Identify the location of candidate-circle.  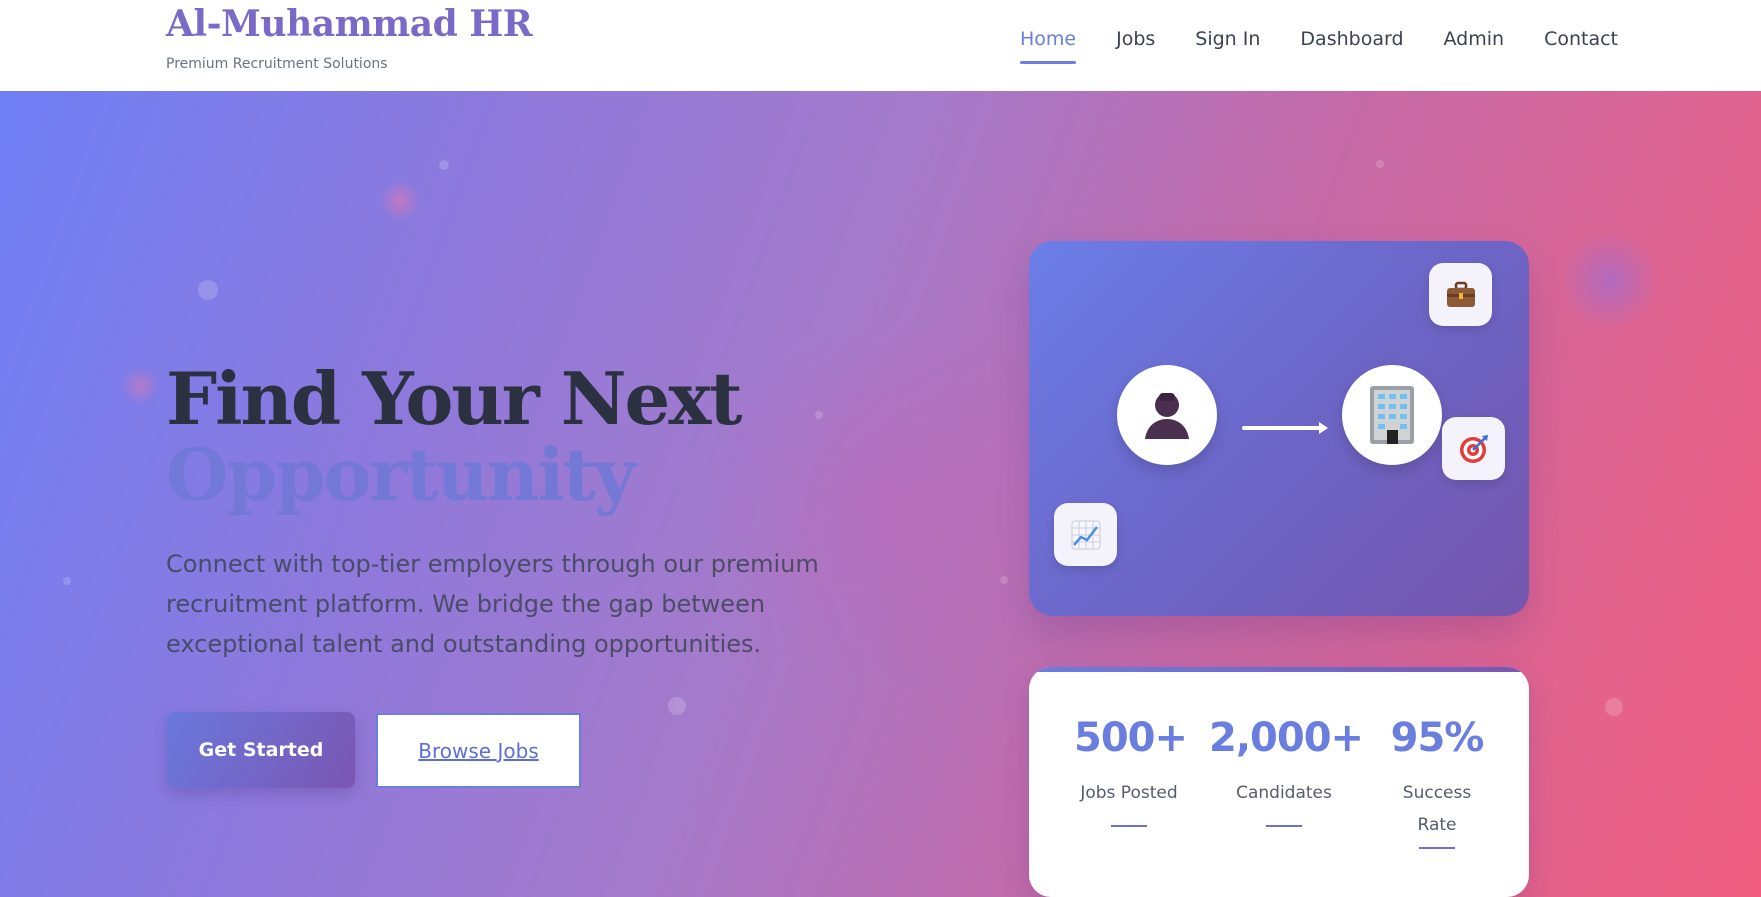
(1167, 415).